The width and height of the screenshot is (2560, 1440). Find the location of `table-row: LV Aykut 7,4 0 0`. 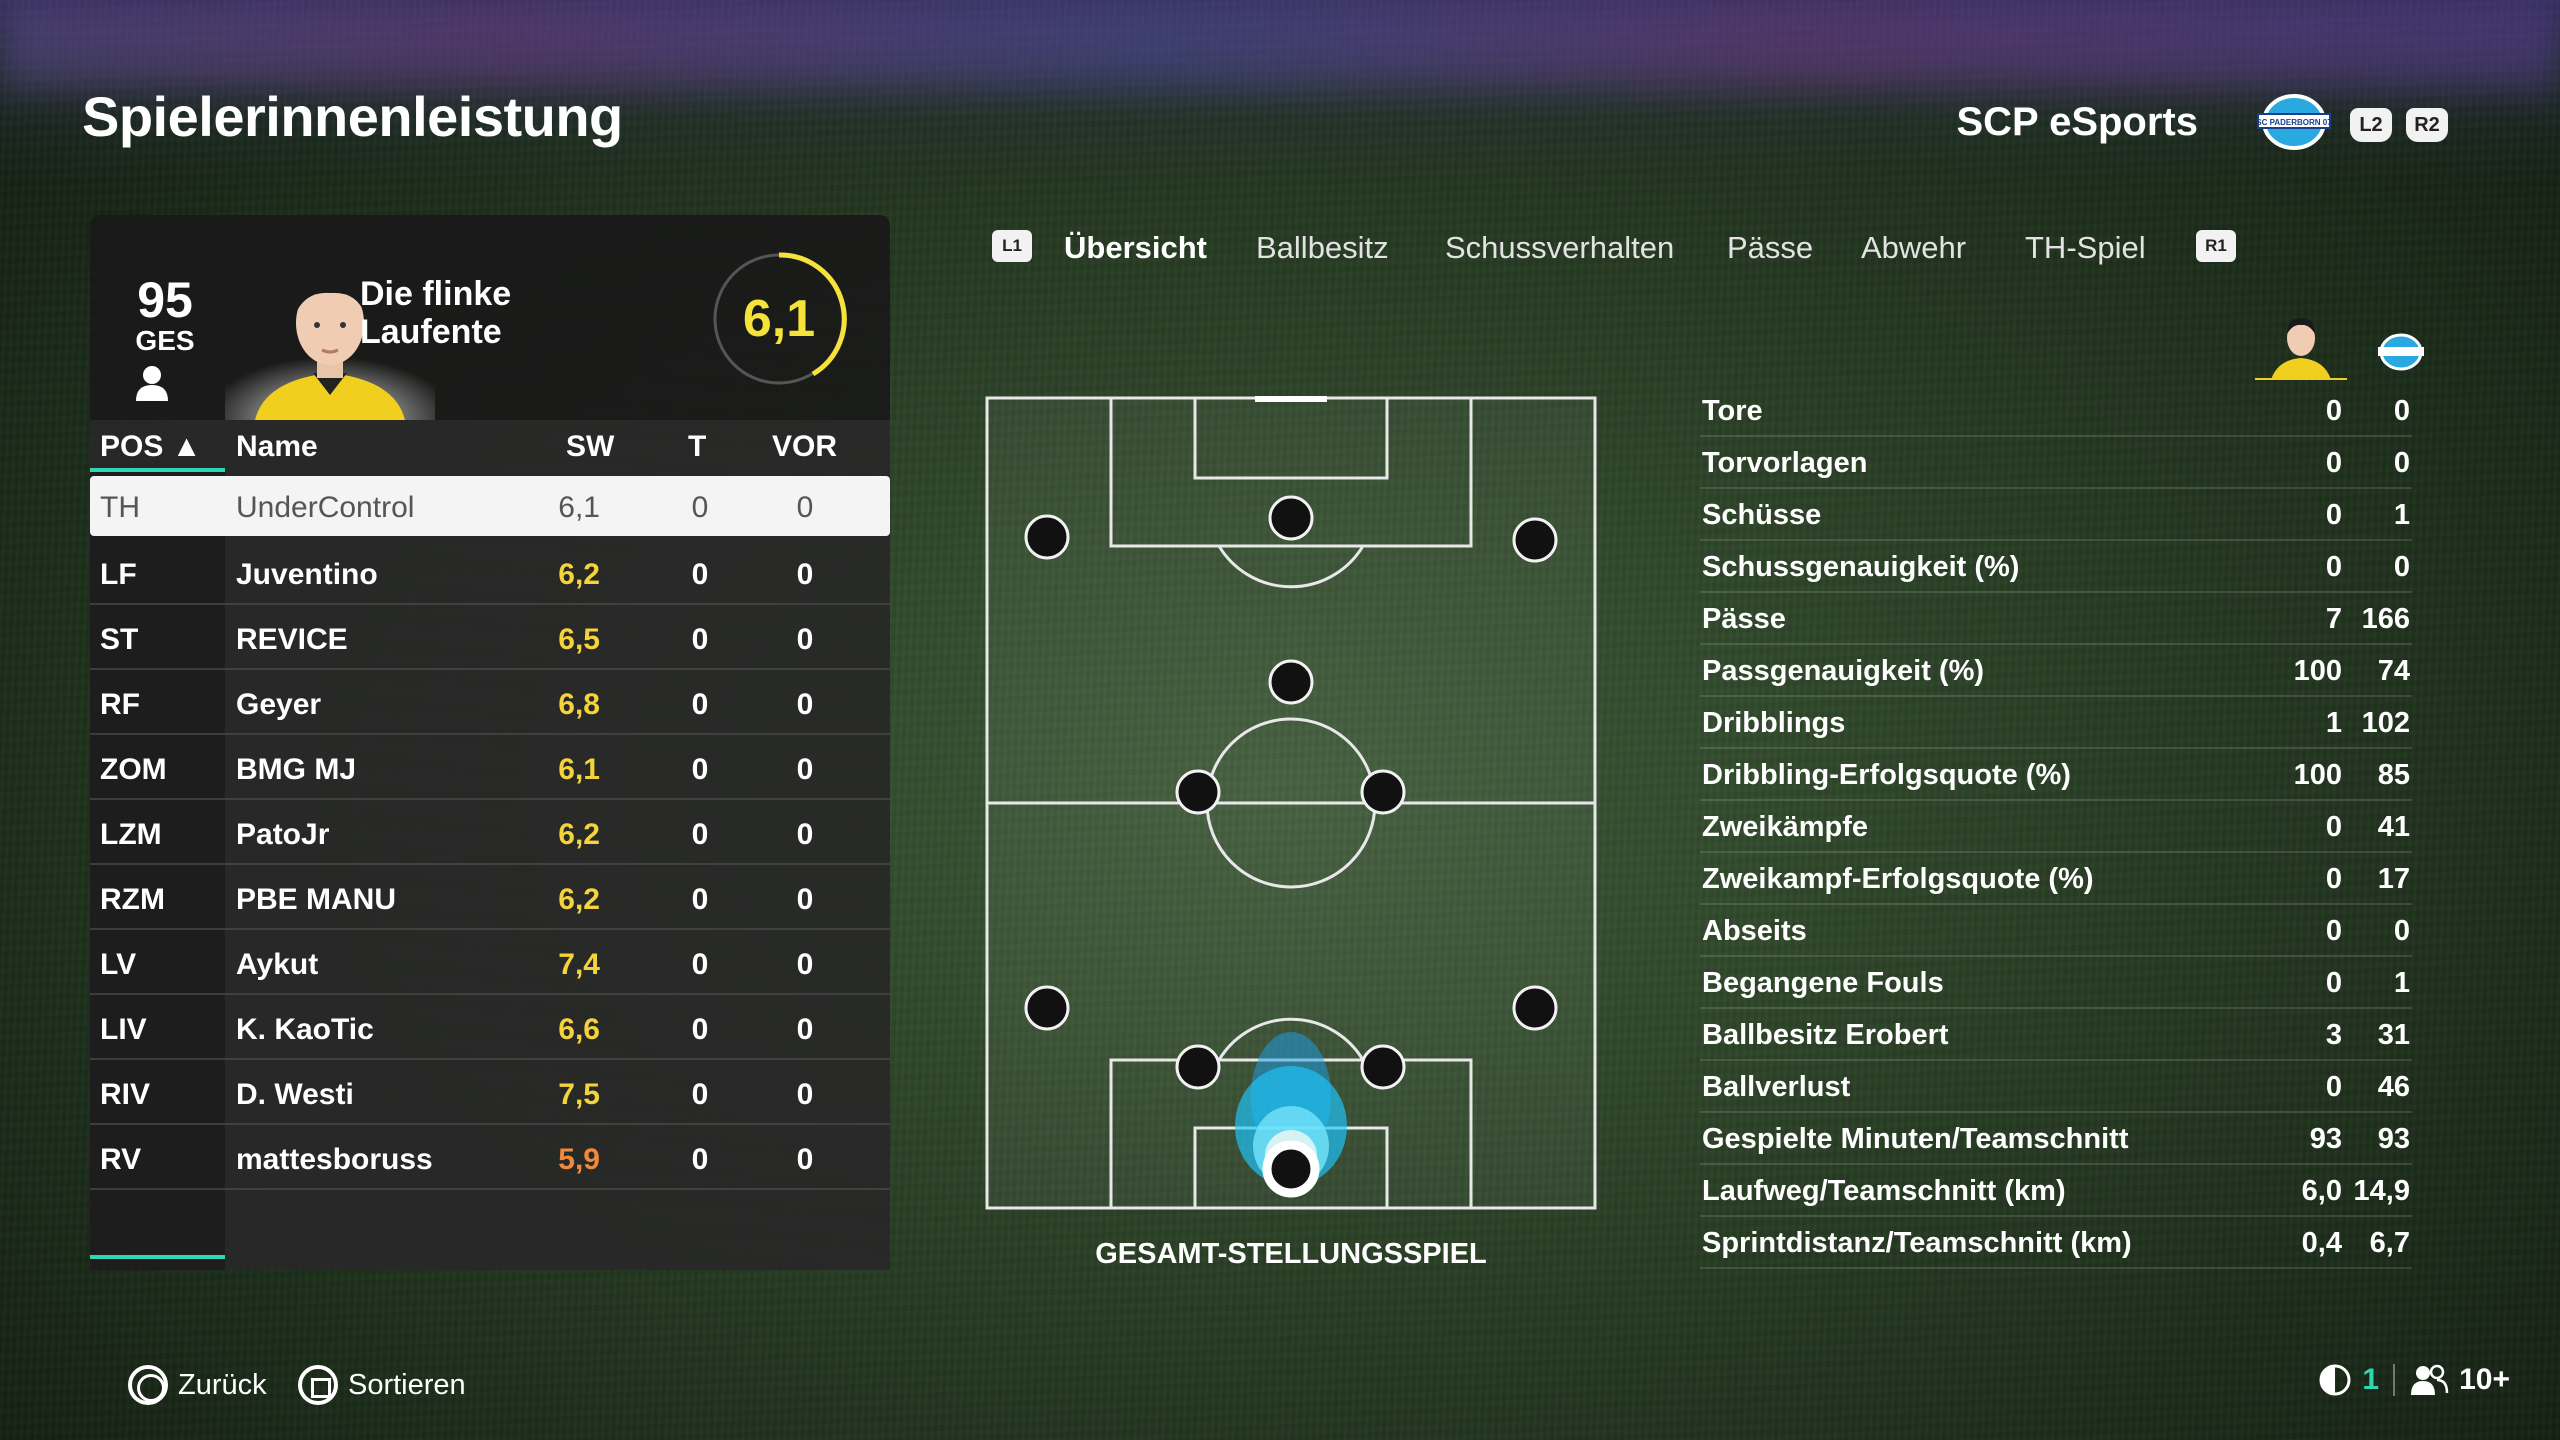

table-row: LV Aykut 7,4 0 0 is located at coordinates (490, 963).